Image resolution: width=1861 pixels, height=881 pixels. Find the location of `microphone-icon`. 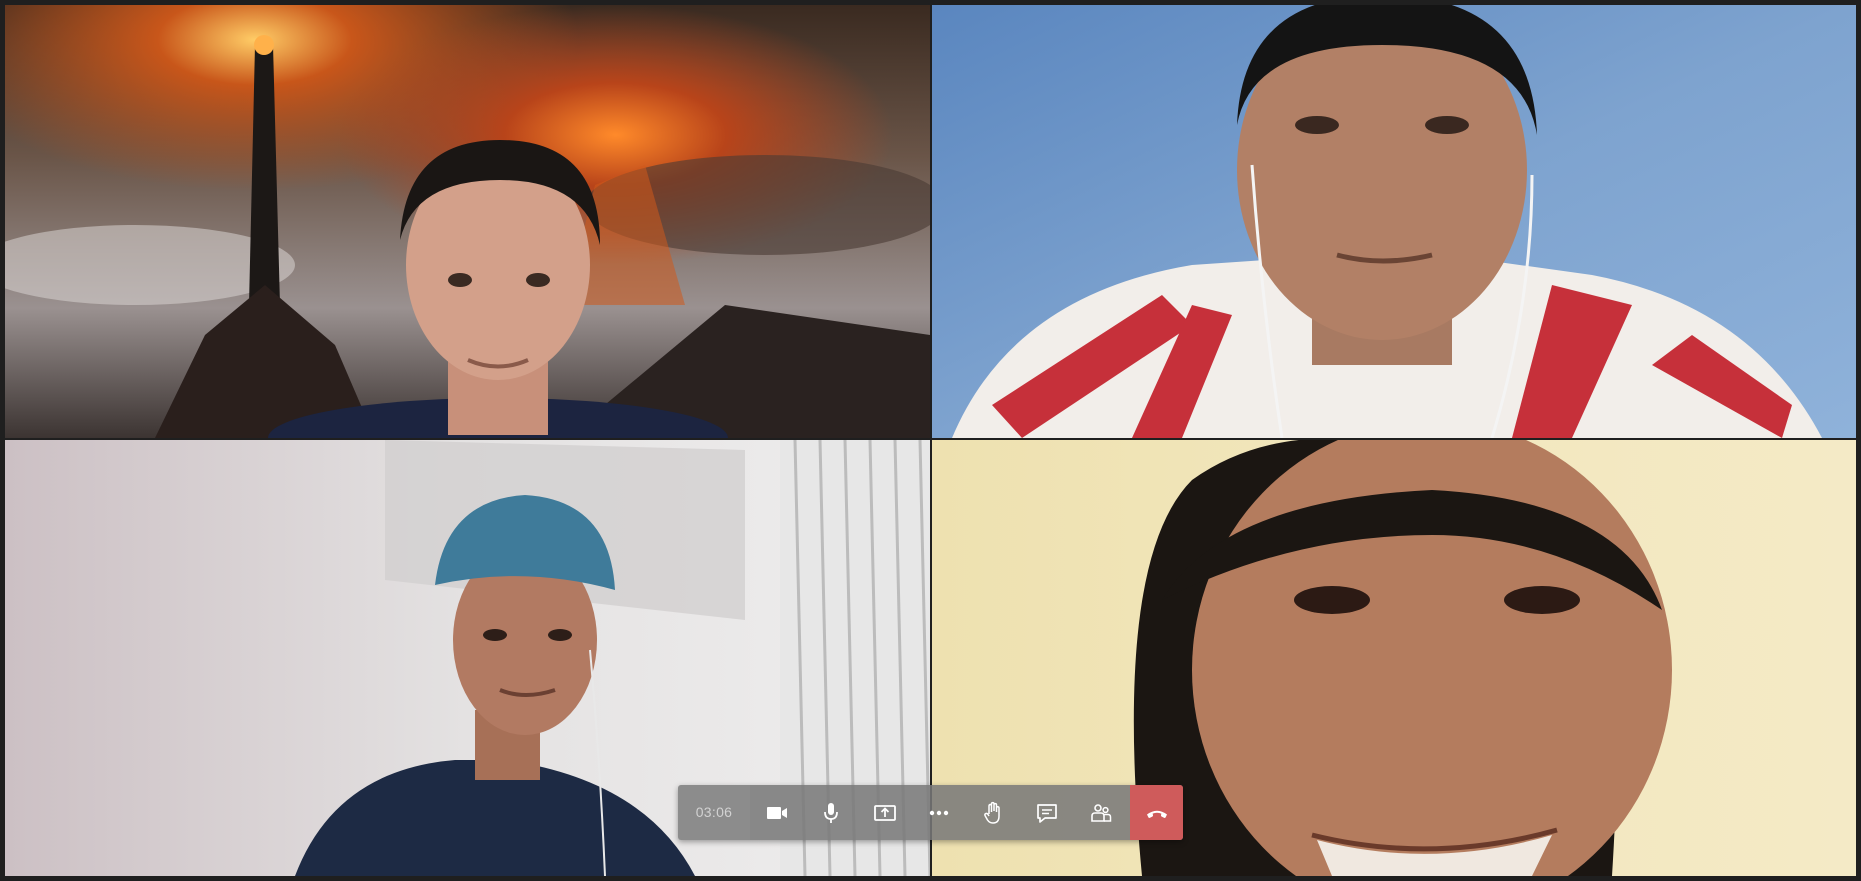

microphone-icon is located at coordinates (831, 812).